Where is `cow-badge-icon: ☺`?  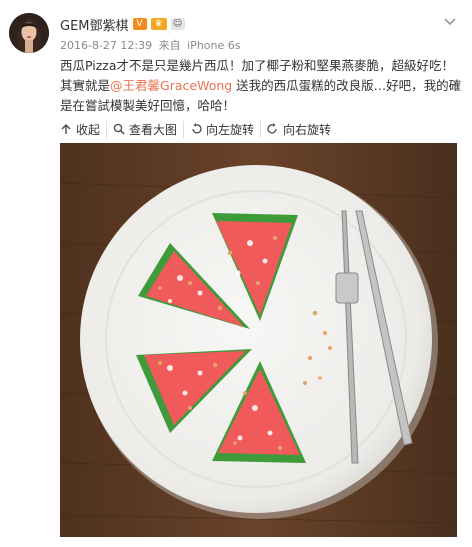
cow-badge-icon: ☺ is located at coordinates (177, 24).